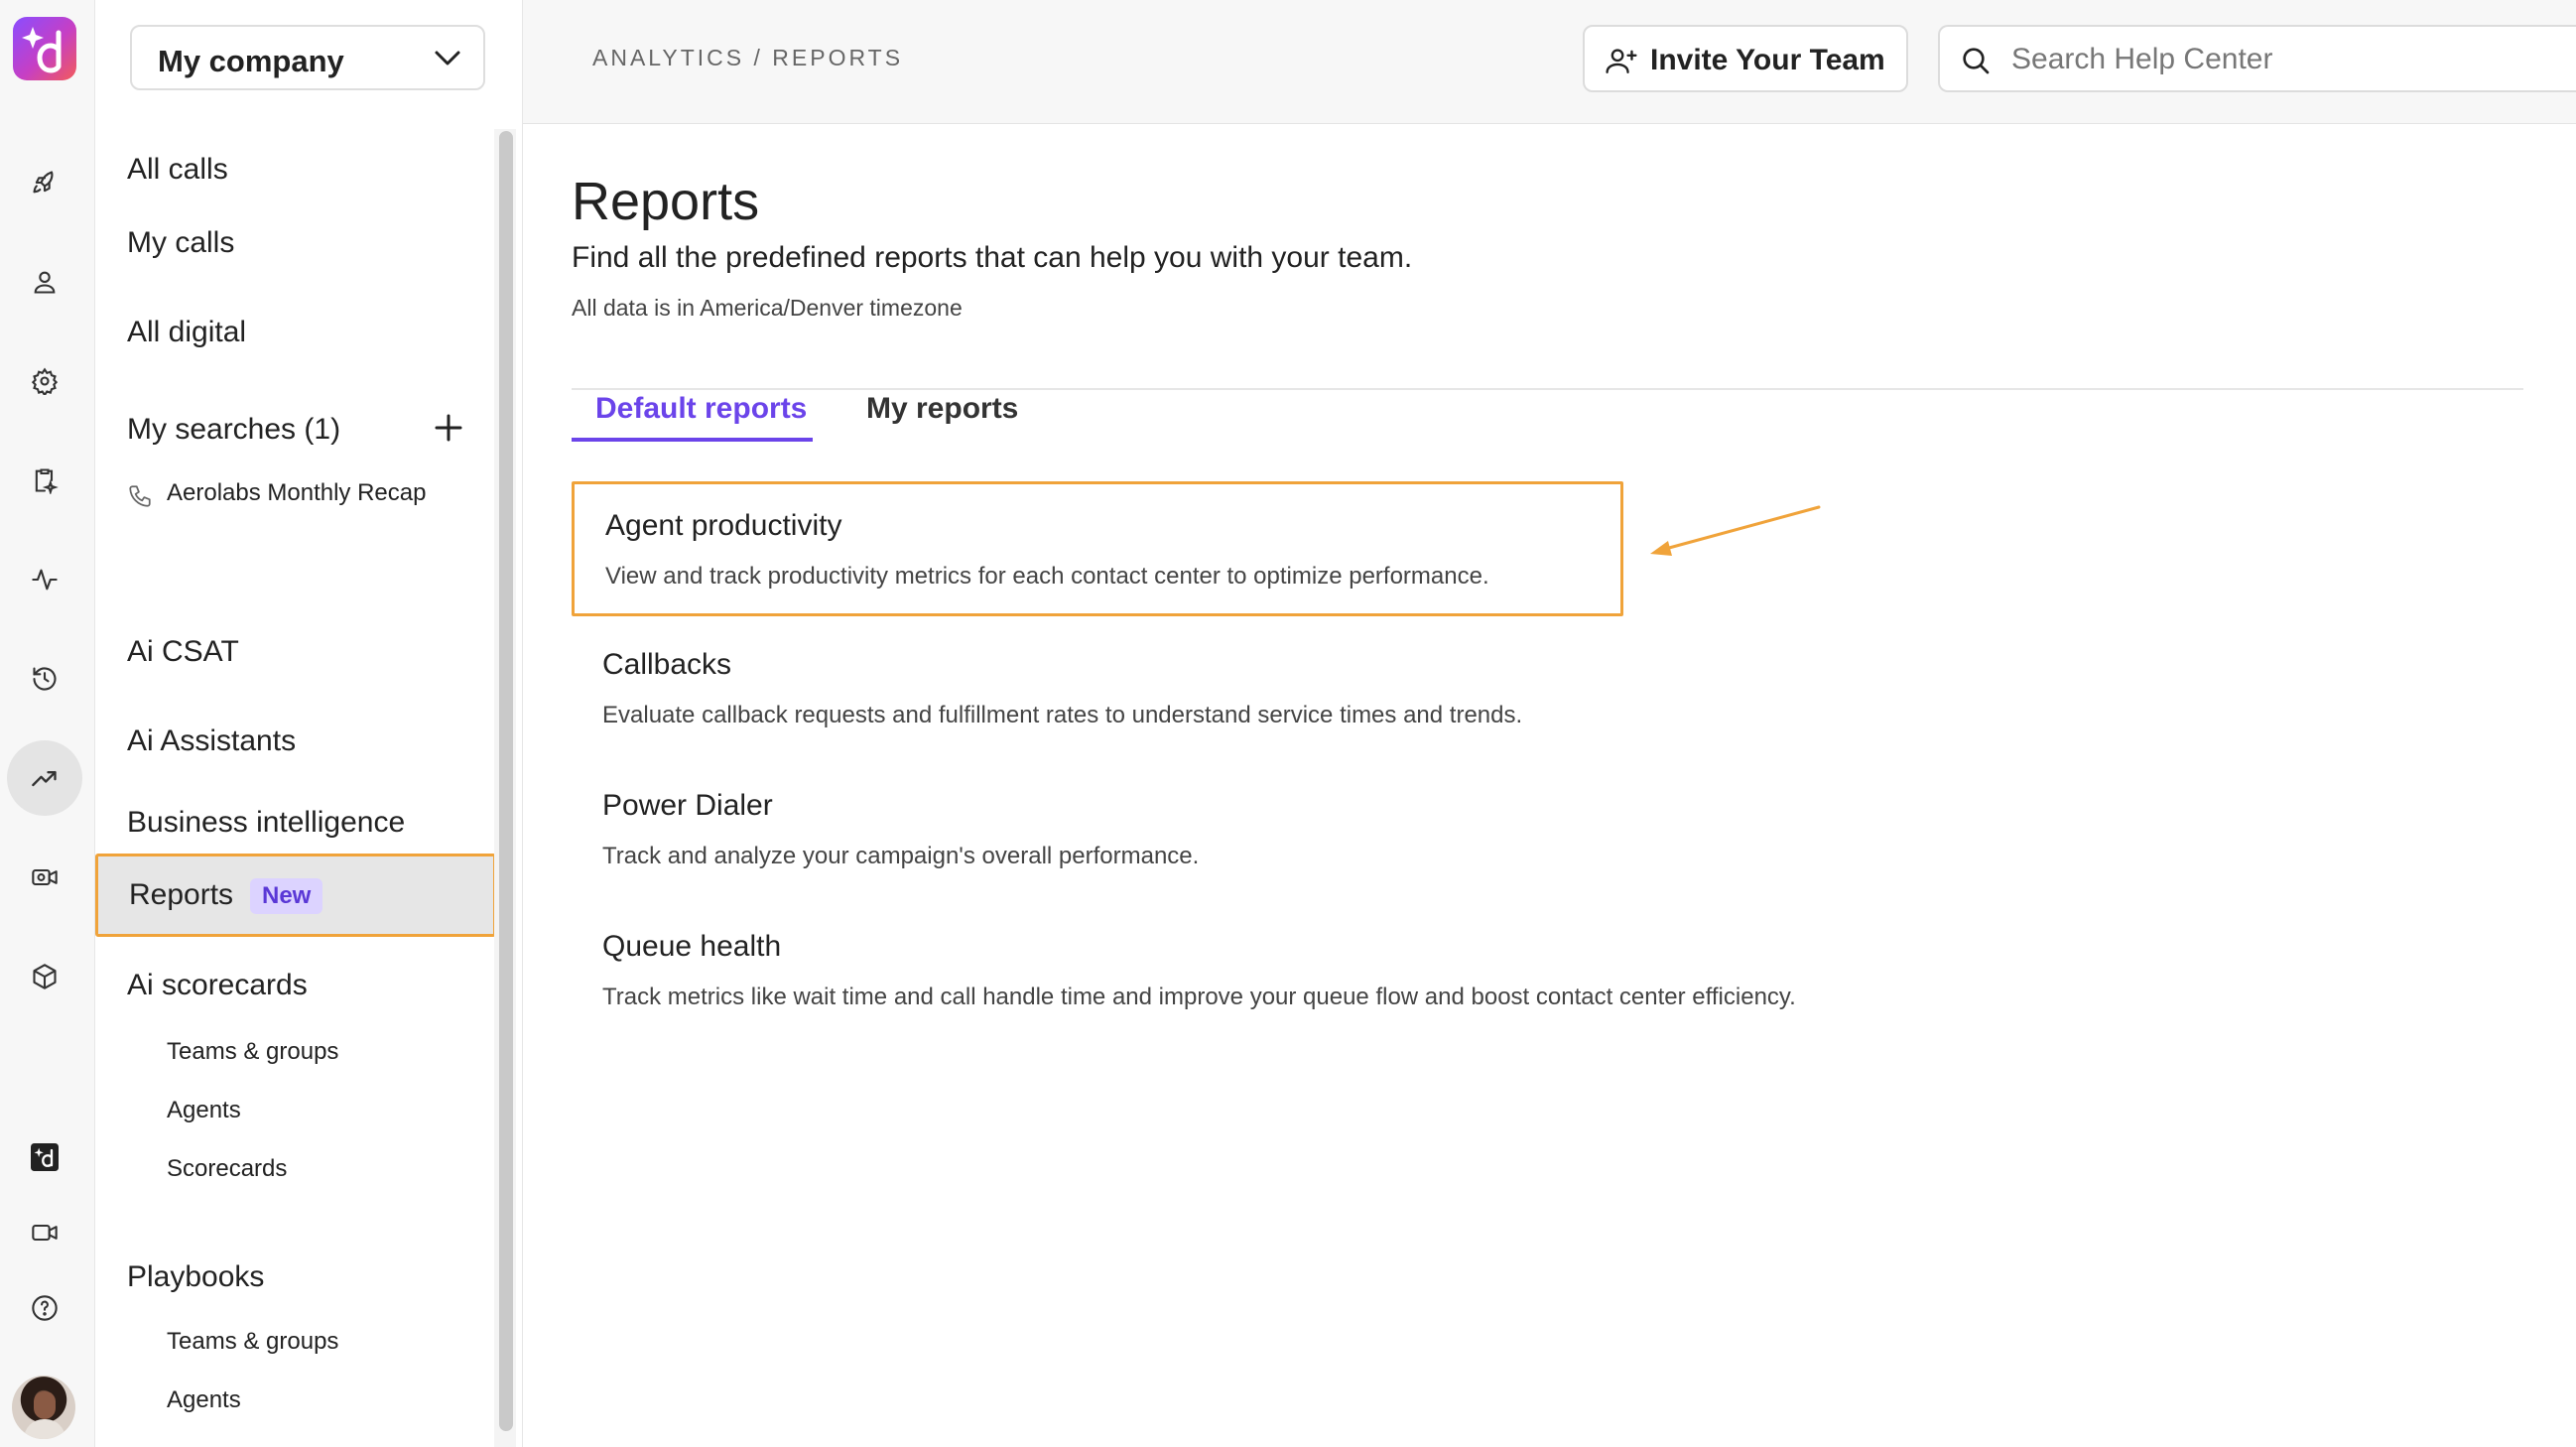  Describe the element at coordinates (45, 182) in the screenshot. I see `rocket-icon` at that location.